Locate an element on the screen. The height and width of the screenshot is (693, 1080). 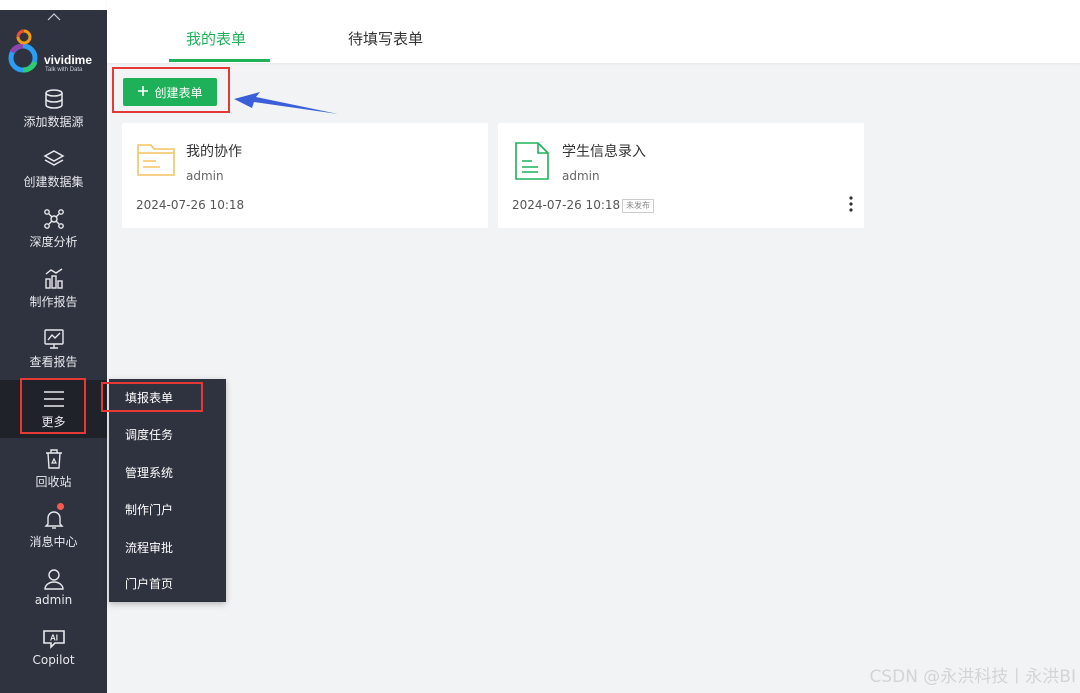
document-icon is located at coordinates (532, 163).